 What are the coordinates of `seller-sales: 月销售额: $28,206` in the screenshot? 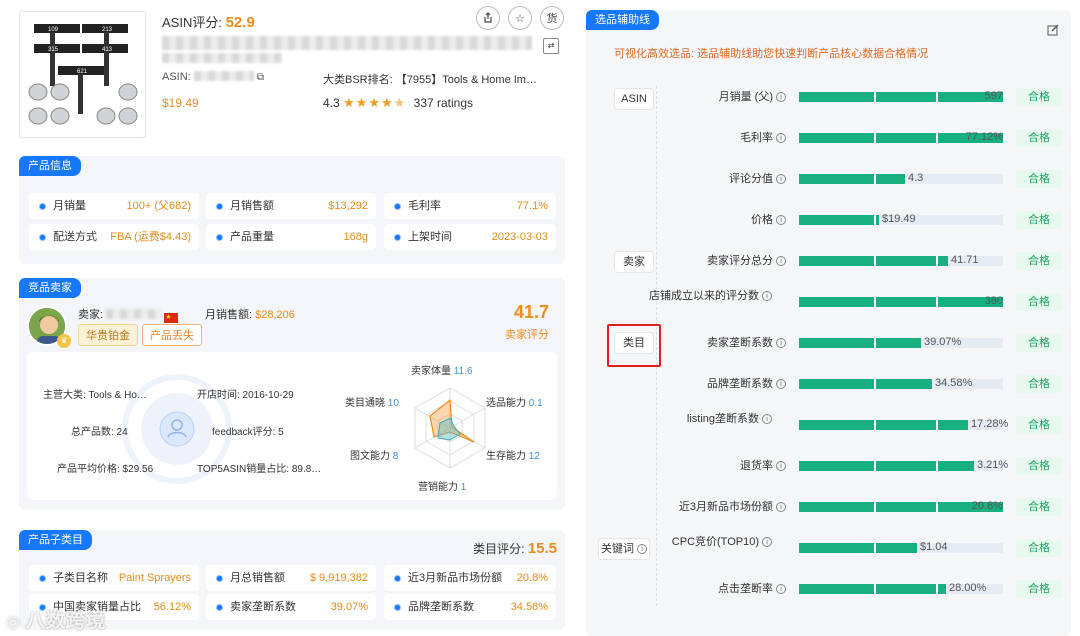 It's located at (250, 314).